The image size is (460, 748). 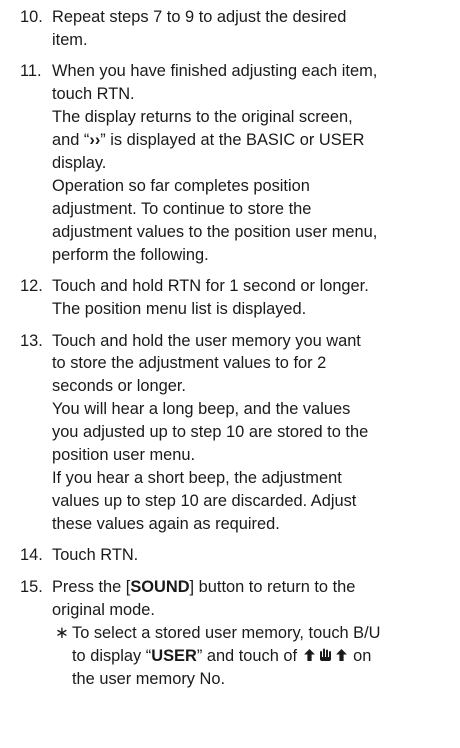 I want to click on step-text: Touch RTN., so click(x=95, y=555).